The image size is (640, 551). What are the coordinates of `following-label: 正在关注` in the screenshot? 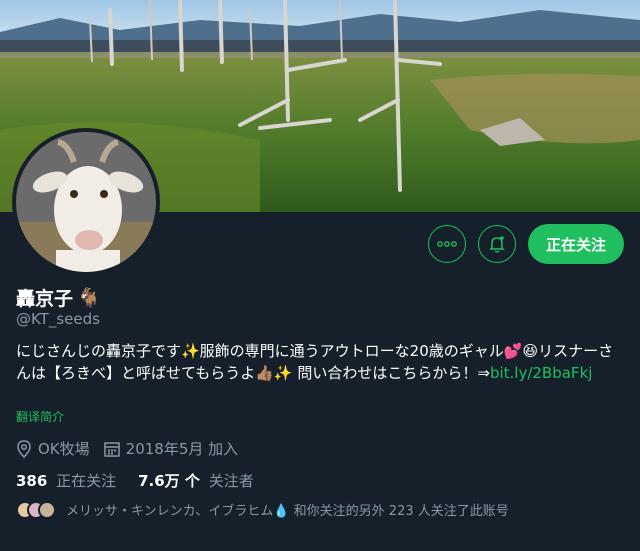 It's located at (86, 481).